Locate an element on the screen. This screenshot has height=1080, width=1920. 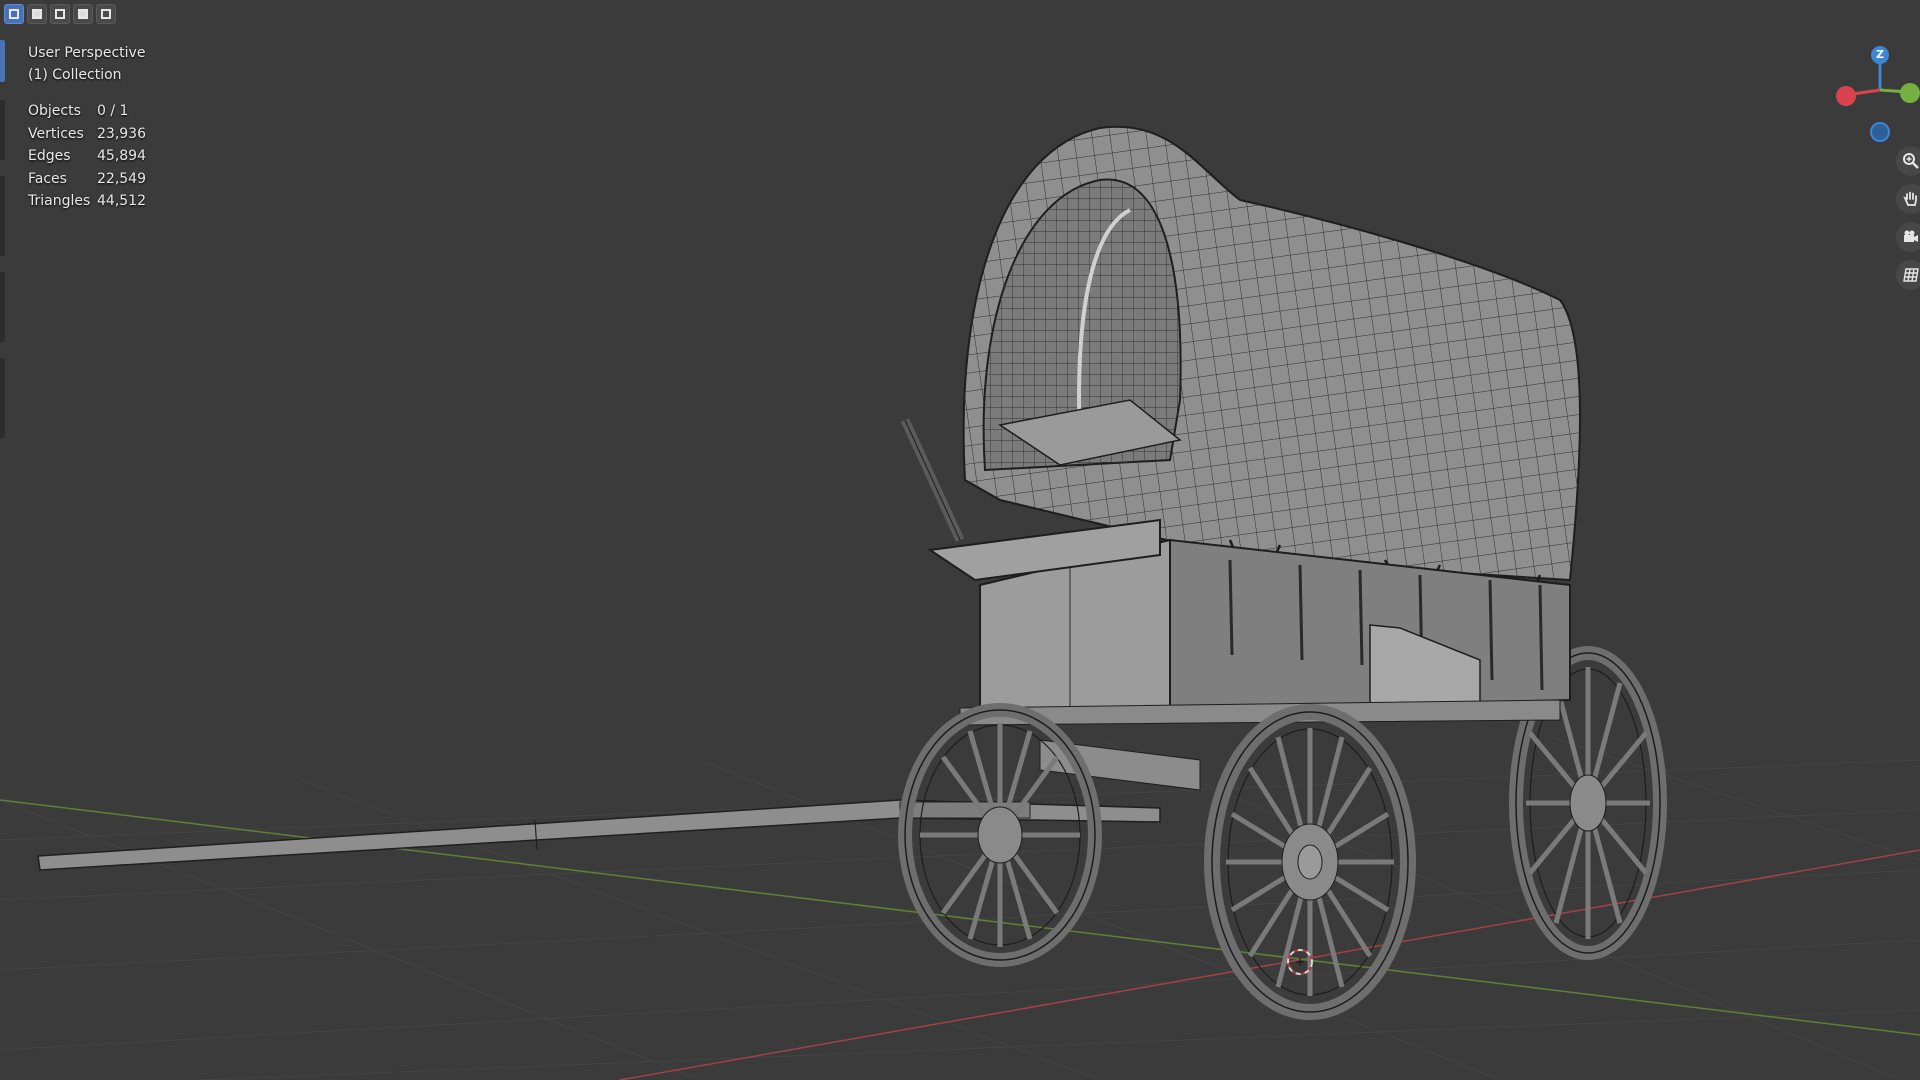
front-wheel-left is located at coordinates (1000, 835).